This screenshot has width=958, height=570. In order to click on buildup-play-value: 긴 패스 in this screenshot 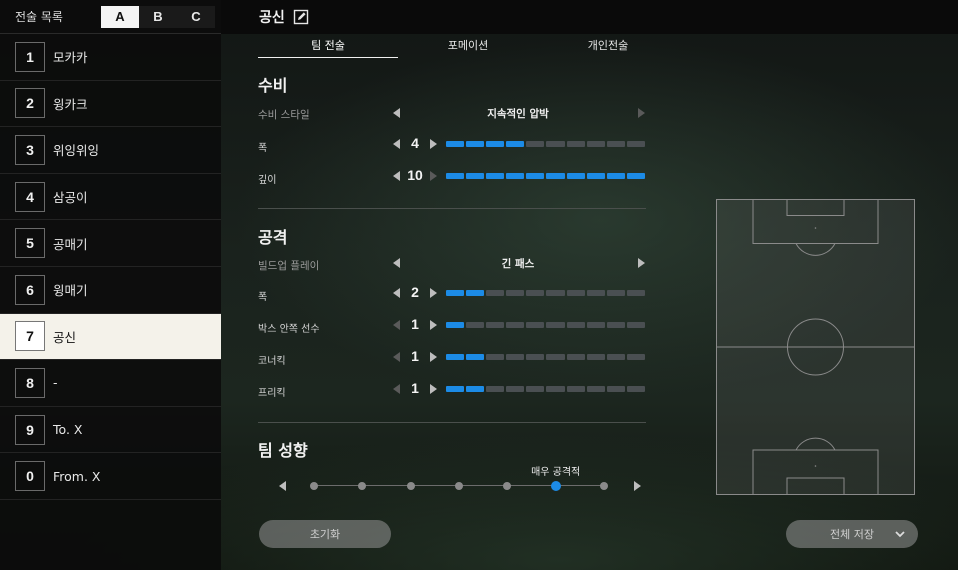, I will do `click(518, 264)`.